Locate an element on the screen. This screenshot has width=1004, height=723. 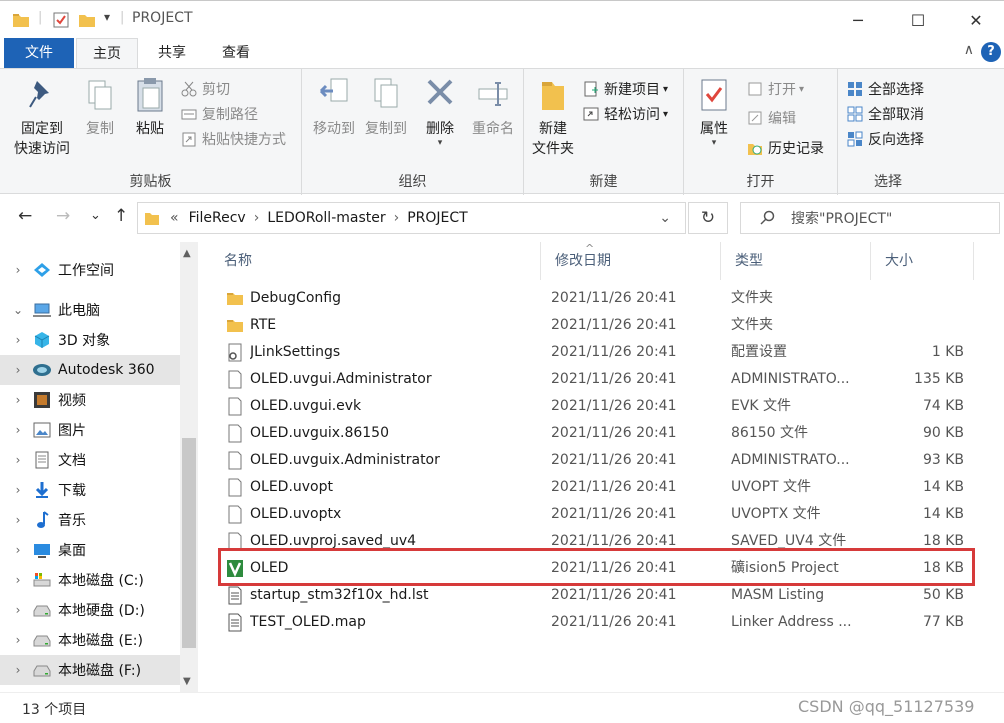
delete-button: 删除 ▾ is located at coordinates (440, 111).